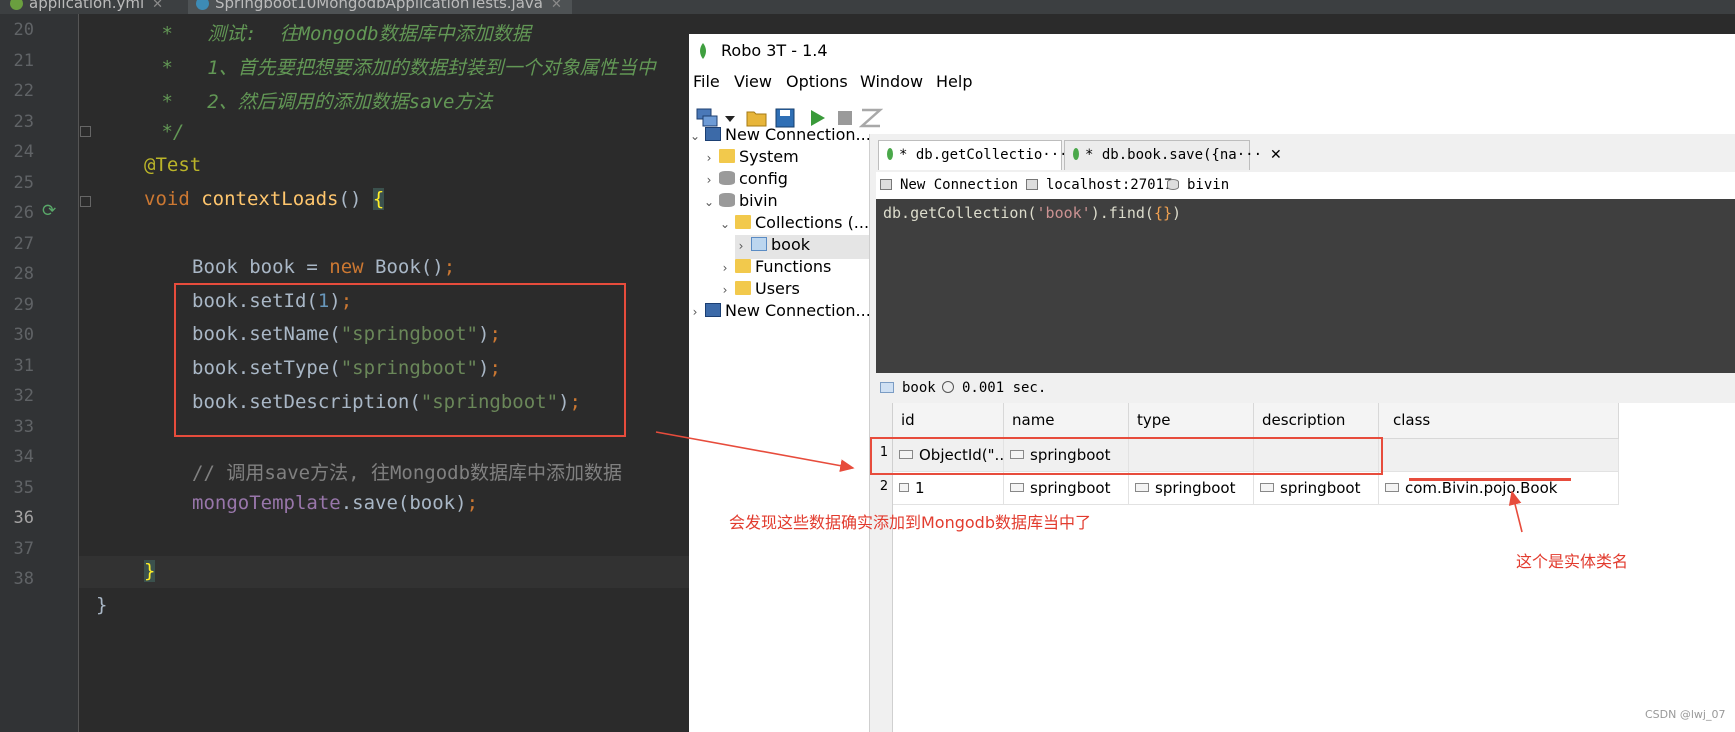  I want to click on arrow-to-result, so click(755, 451).